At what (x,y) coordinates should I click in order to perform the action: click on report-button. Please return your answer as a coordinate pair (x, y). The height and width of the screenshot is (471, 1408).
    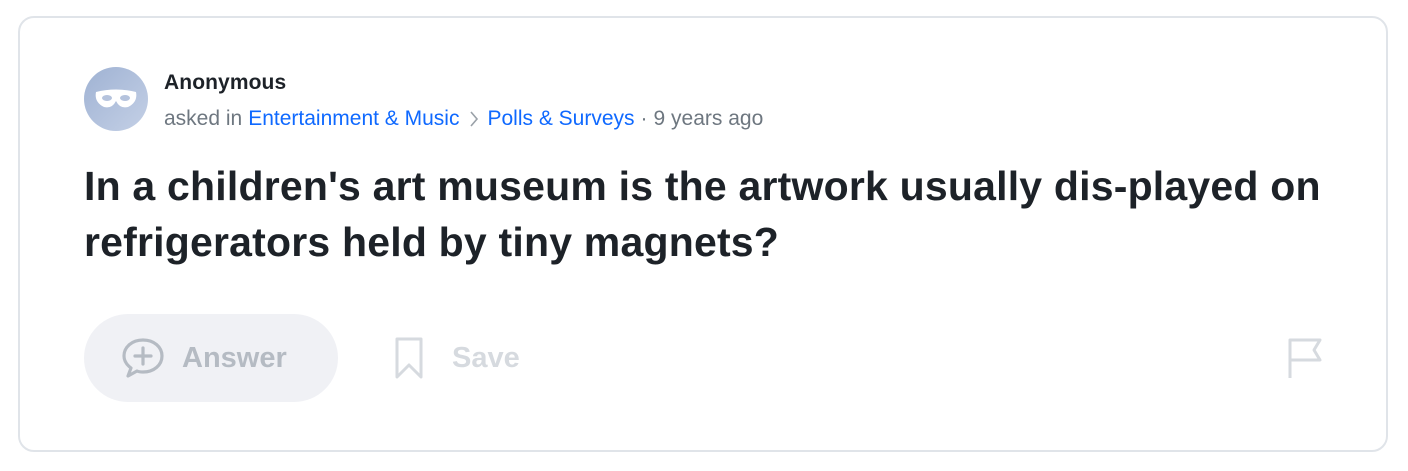
    Looking at the image, I should click on (1305, 360).